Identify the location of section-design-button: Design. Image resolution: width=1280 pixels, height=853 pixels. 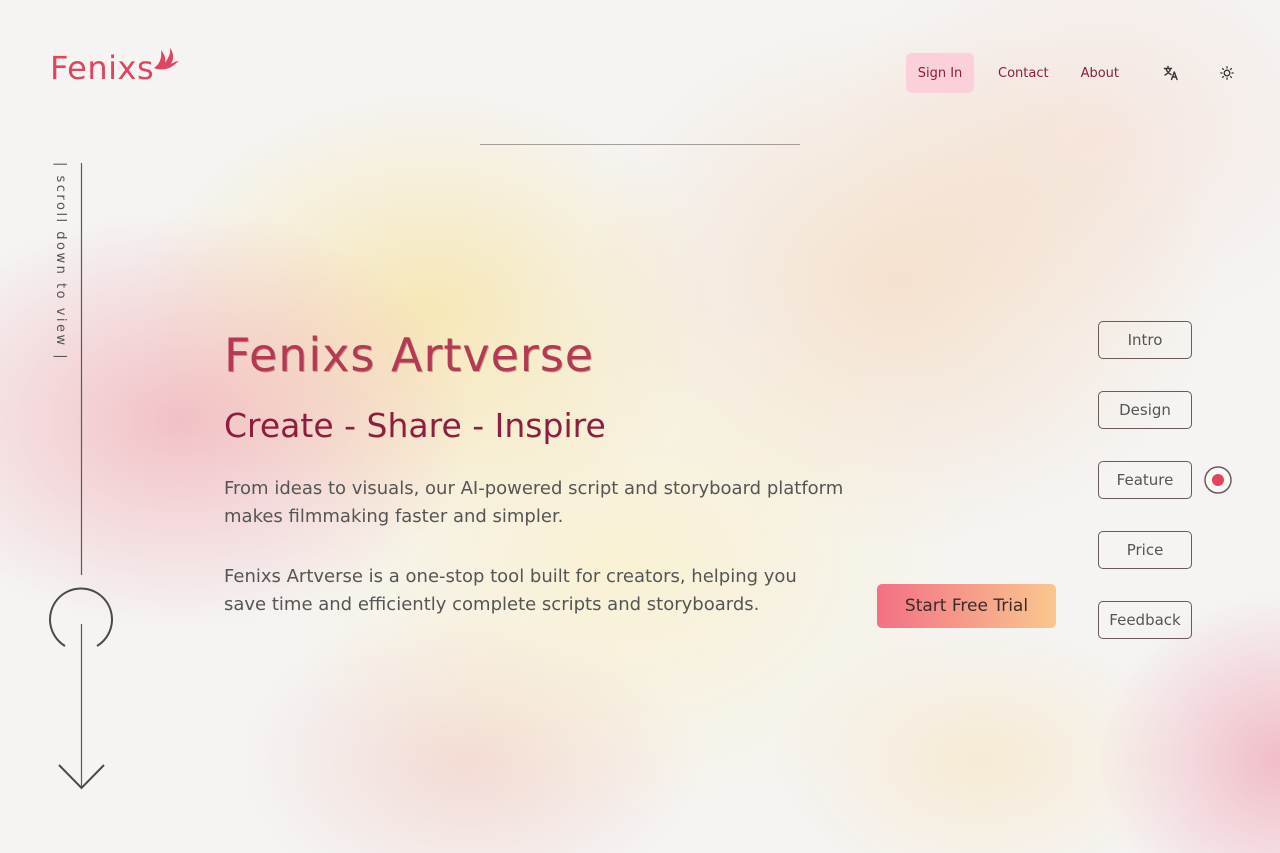
(1145, 410).